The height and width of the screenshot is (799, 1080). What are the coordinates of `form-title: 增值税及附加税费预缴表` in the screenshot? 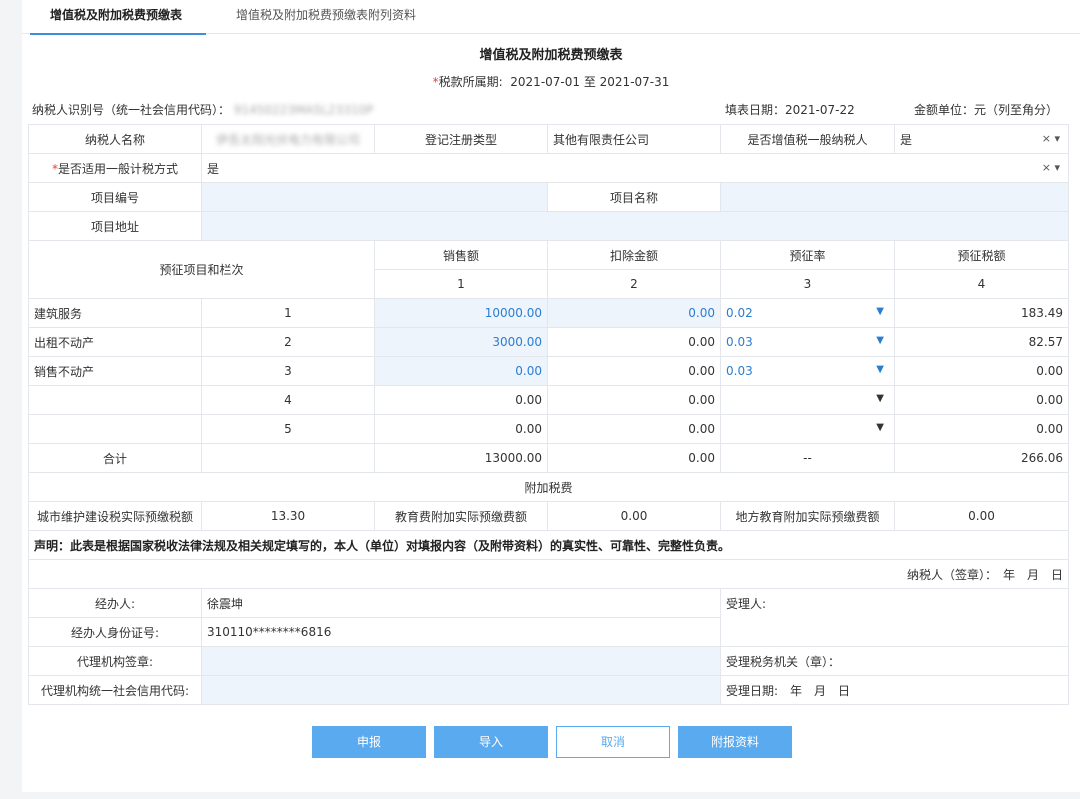 It's located at (551, 55).